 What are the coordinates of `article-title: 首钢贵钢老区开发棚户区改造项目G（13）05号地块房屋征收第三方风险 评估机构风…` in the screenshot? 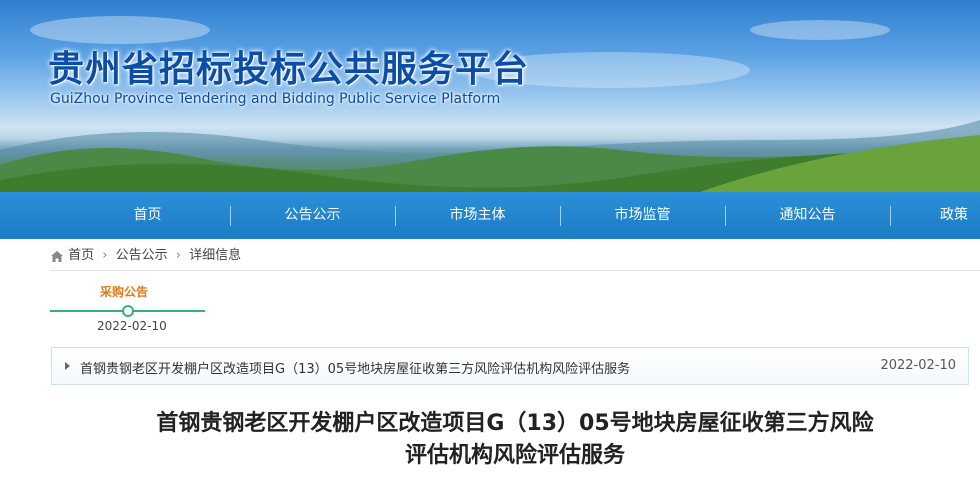 It's located at (515, 440).